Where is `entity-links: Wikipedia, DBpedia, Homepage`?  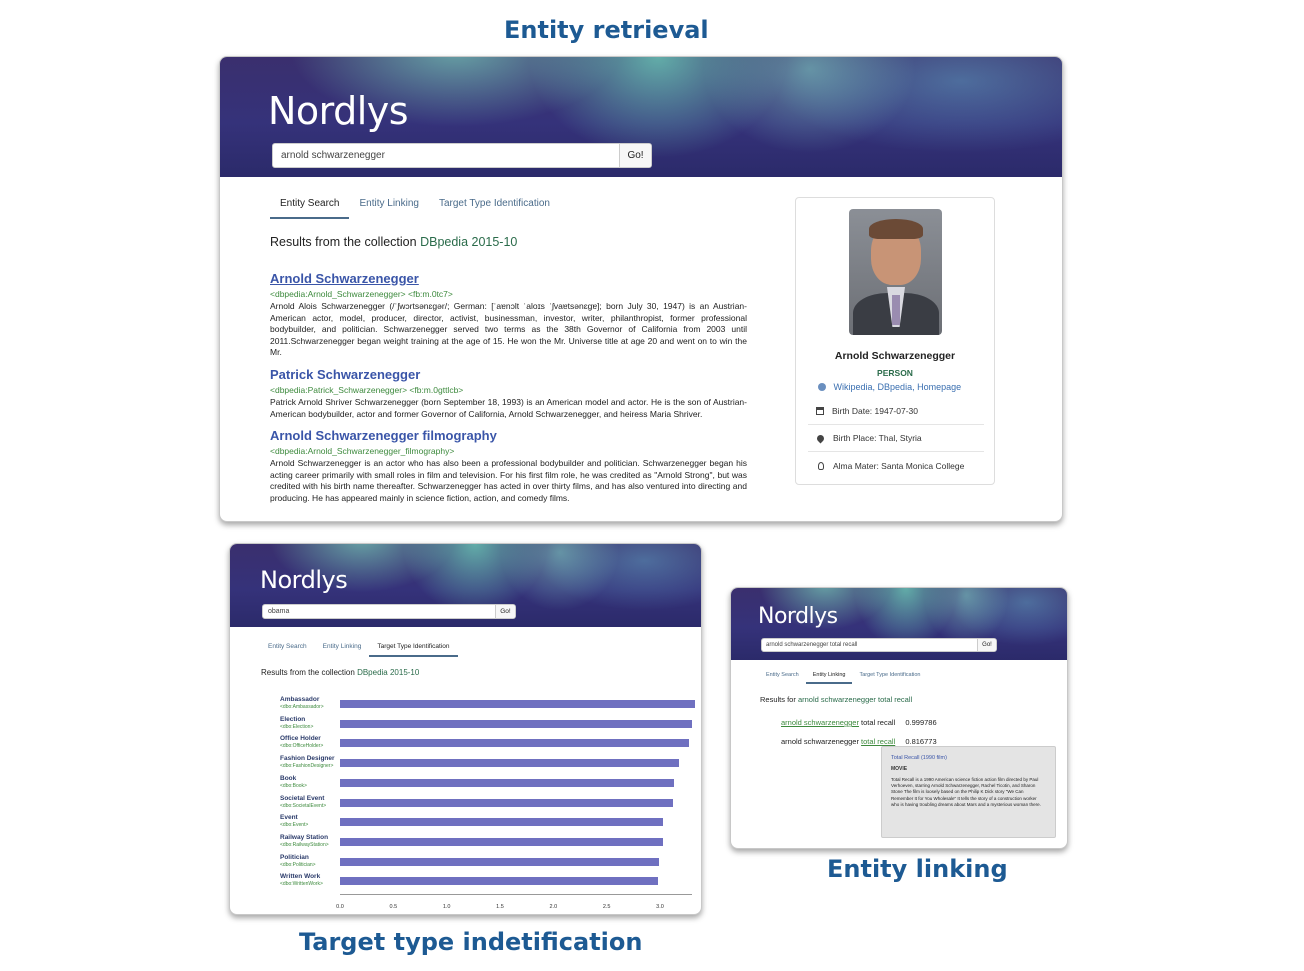
entity-links: Wikipedia, DBpedia, Homepage is located at coordinates (889, 387).